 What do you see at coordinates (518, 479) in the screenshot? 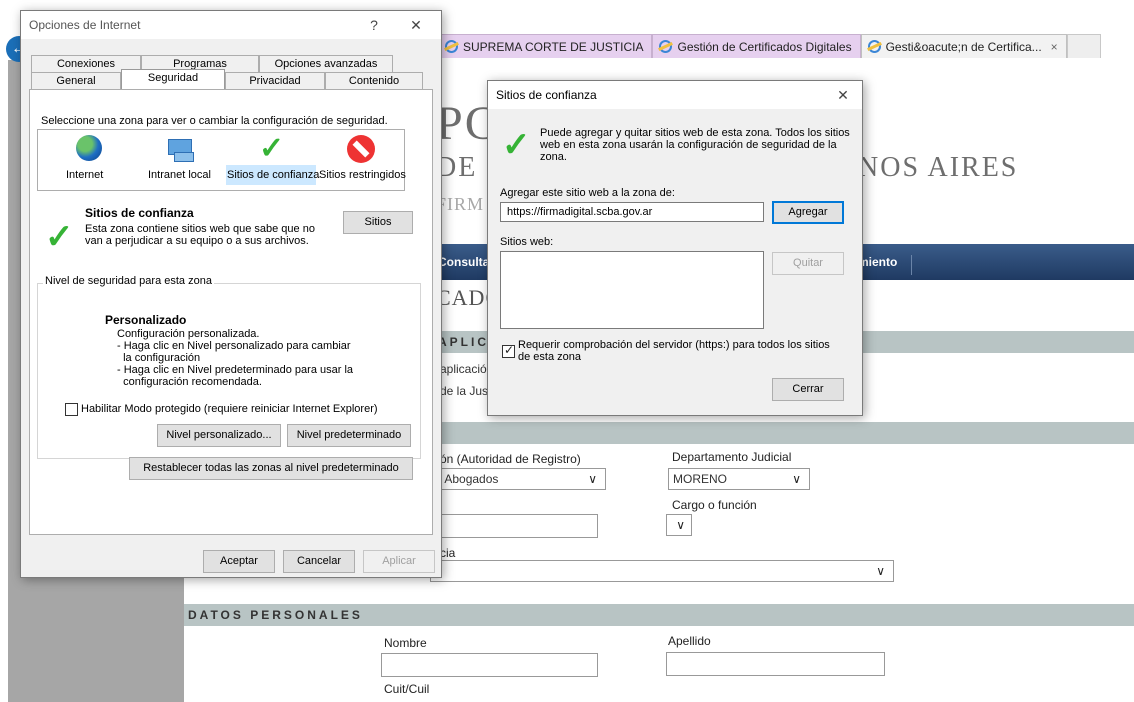
I see `autoridad-select: e Abogados ∨` at bounding box center [518, 479].